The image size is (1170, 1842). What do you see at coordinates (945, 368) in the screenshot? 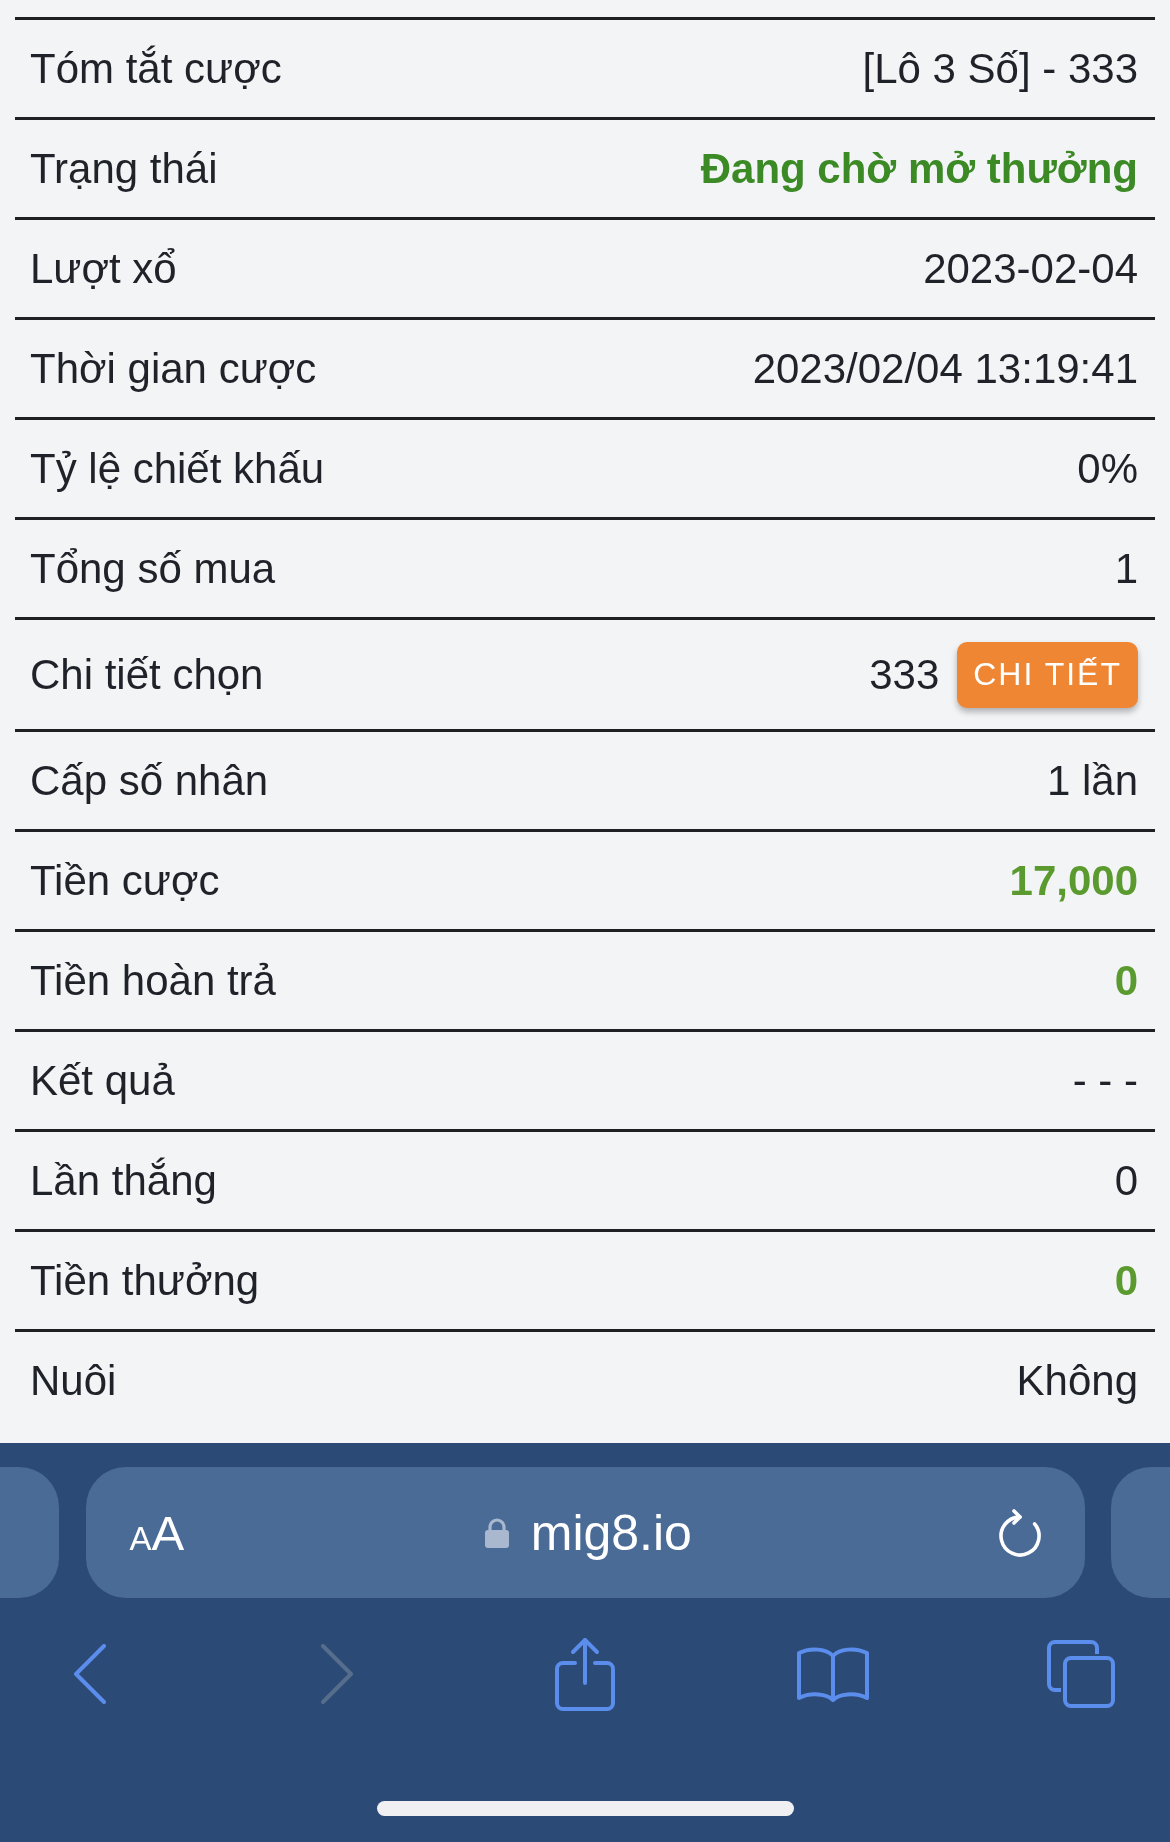
I see `field-value: 2023/02/04 13:19:41` at bounding box center [945, 368].